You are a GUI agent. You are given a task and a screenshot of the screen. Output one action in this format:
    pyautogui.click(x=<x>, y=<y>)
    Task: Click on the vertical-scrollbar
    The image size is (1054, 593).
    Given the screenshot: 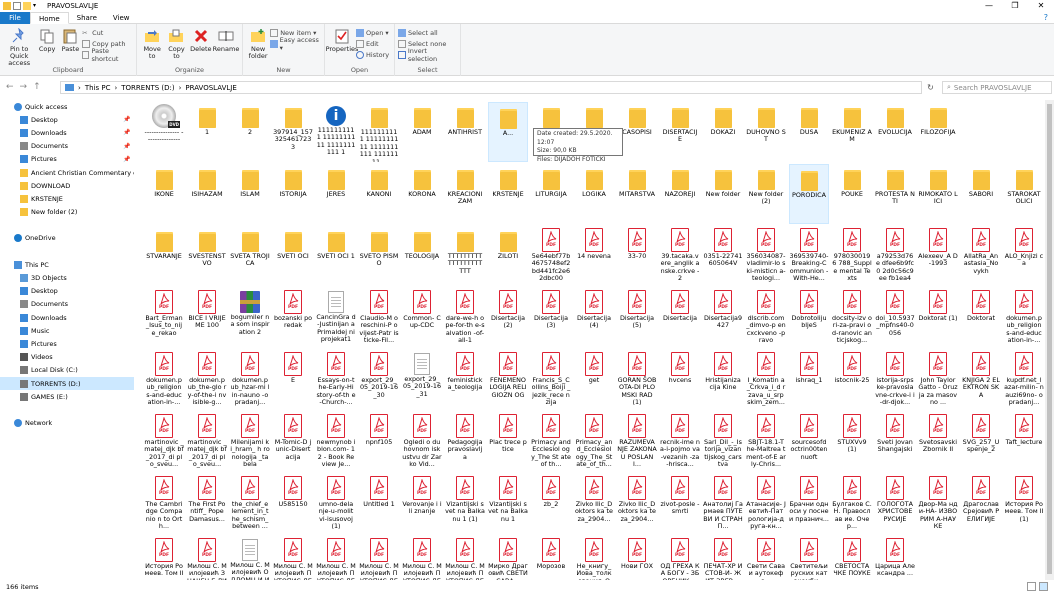 What is the action you would take?
    pyautogui.click(x=1049, y=340)
    